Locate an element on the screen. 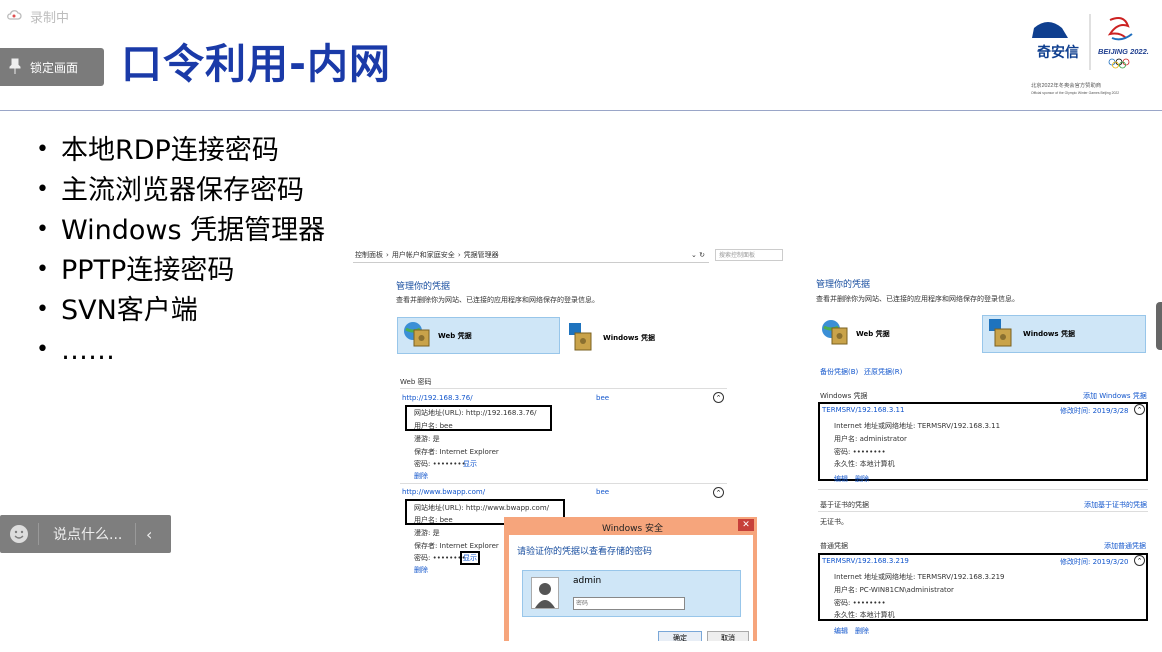  breadcrumb-item: 凭据管理器 is located at coordinates (481, 255).